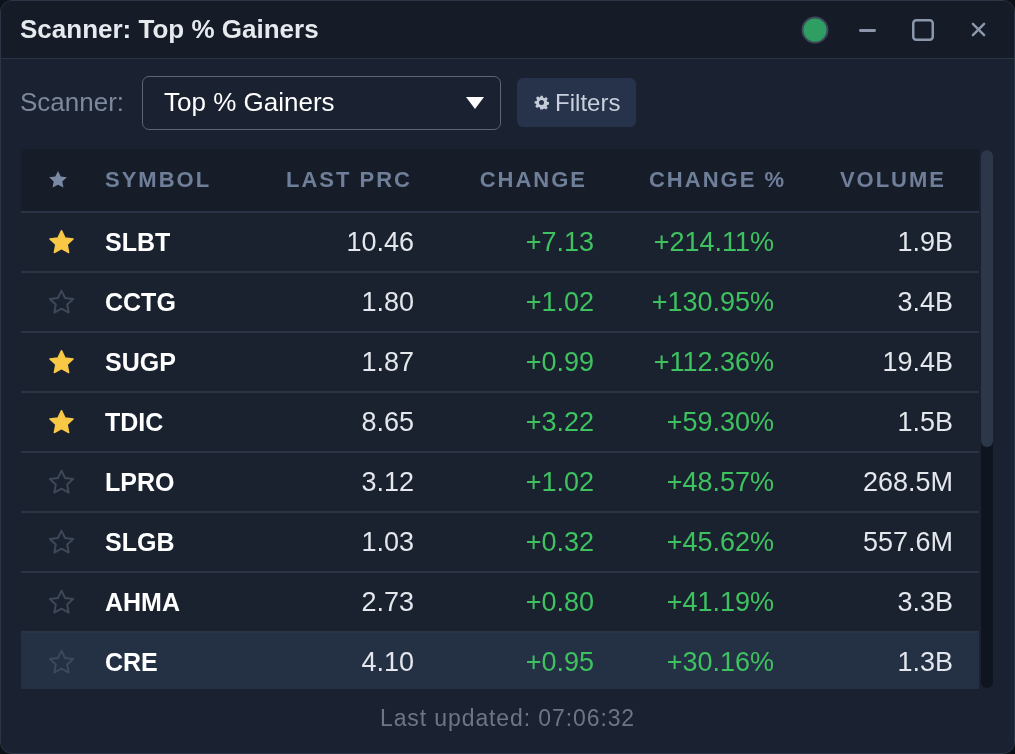  I want to click on table-cell-text: 4.10, so click(387, 662).